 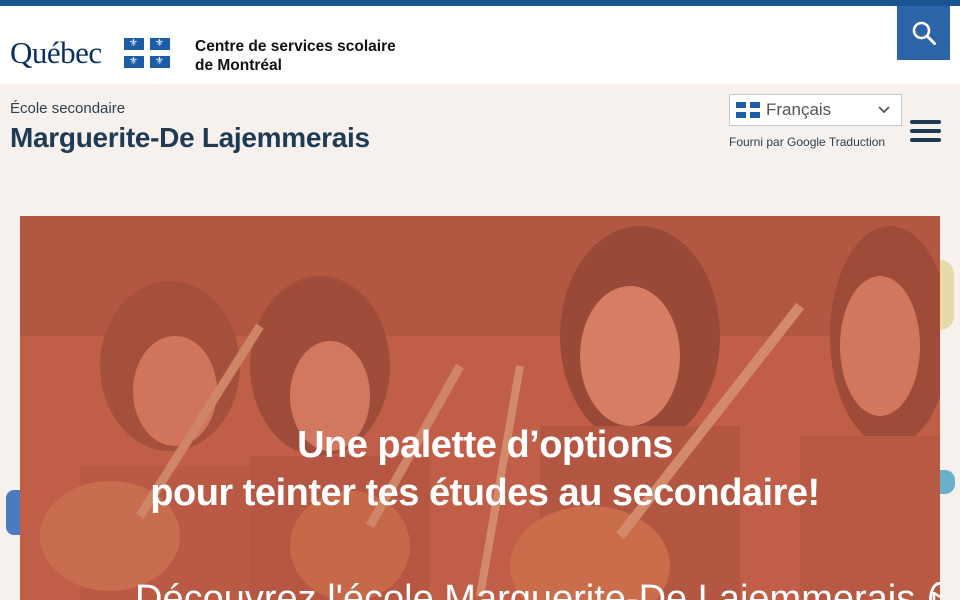 What do you see at coordinates (748, 110) in the screenshot?
I see `quebec-flag-small-icon` at bounding box center [748, 110].